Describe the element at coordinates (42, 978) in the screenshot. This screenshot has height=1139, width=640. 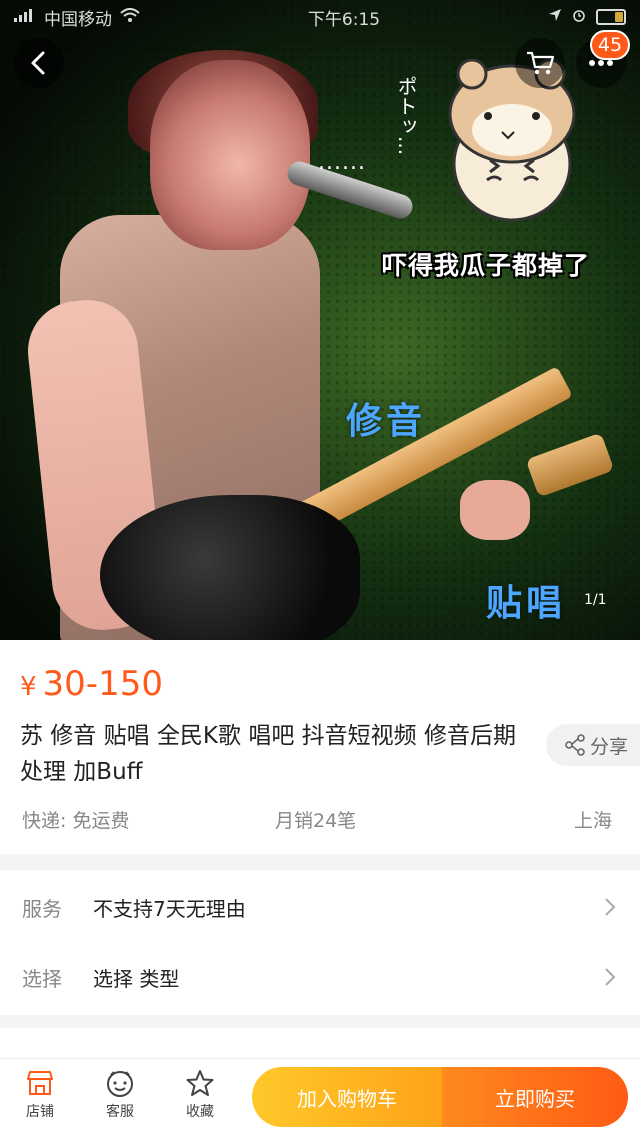
I see `select-label: 选择` at that location.